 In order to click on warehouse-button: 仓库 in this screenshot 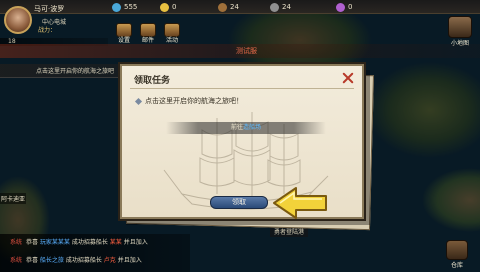, I will do `click(457, 254)`.